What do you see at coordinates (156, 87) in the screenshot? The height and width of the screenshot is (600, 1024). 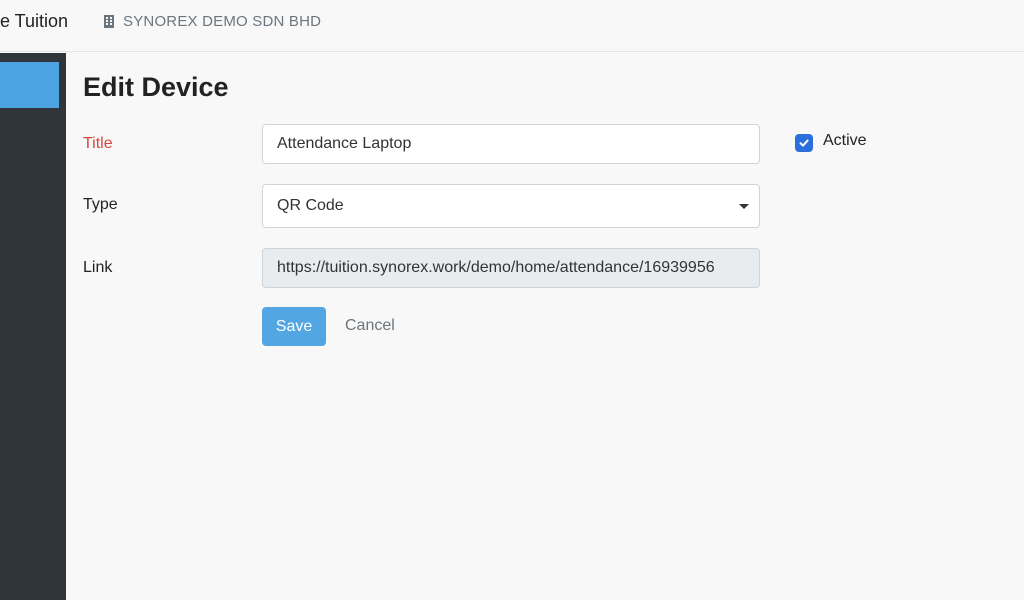 I see `page-title: Edit Device` at bounding box center [156, 87].